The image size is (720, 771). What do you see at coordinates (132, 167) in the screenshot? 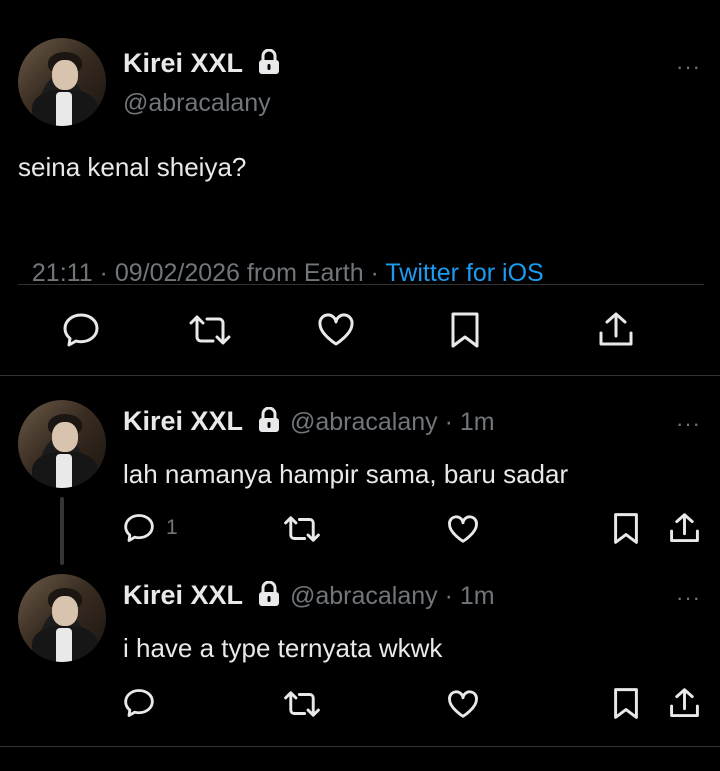
I see `tweet-text: seina kenal sheiya?` at bounding box center [132, 167].